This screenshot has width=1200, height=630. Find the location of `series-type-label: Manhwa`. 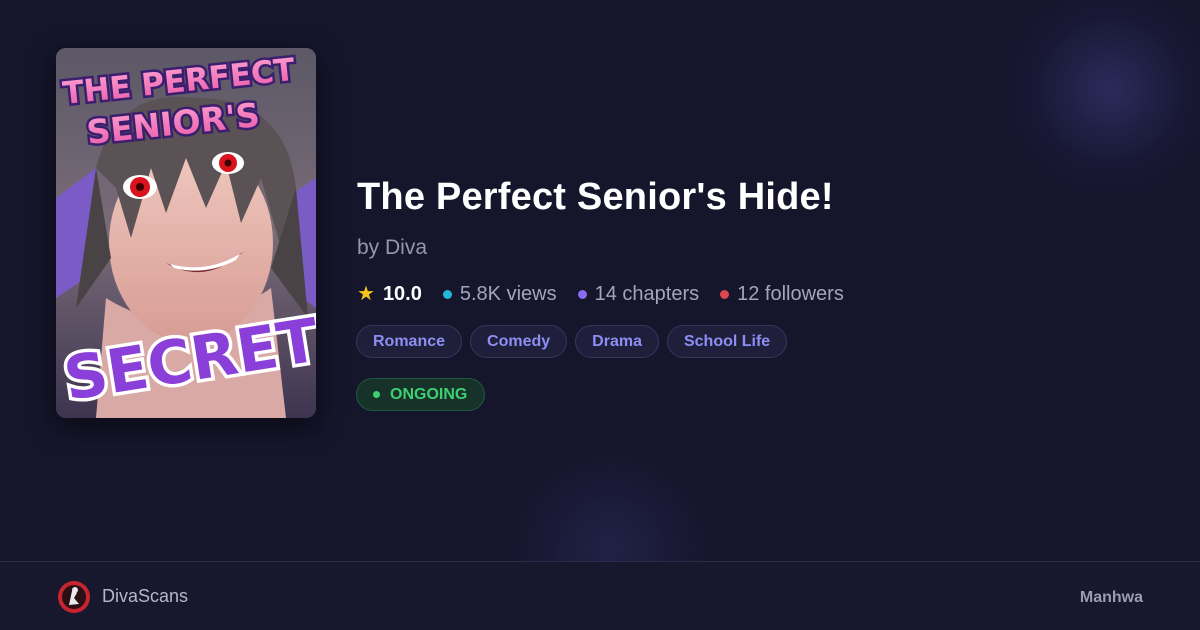

series-type-label: Manhwa is located at coordinates (1111, 597).